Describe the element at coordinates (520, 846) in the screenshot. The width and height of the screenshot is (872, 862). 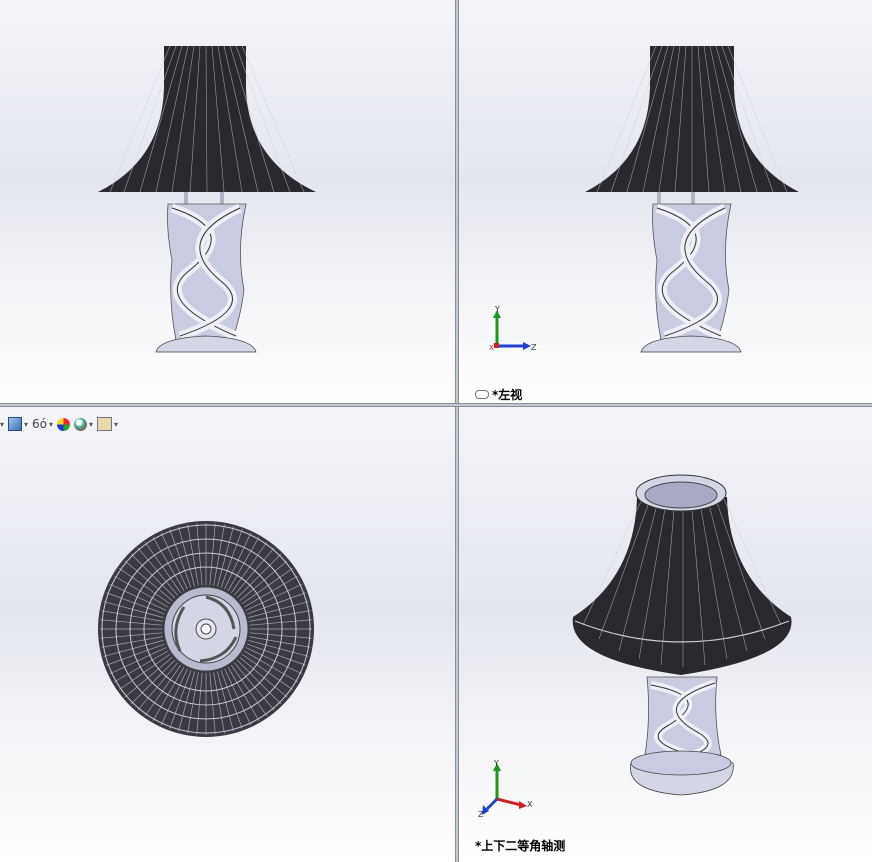
I see `view-name-label: *上下二等角轴测` at that location.